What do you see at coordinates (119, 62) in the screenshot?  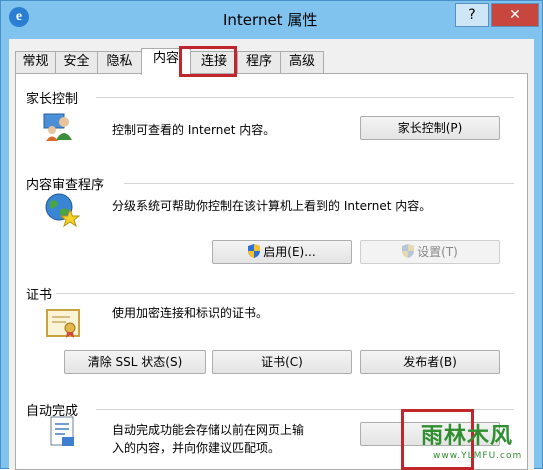 I see `tab-privacy: 隐私` at bounding box center [119, 62].